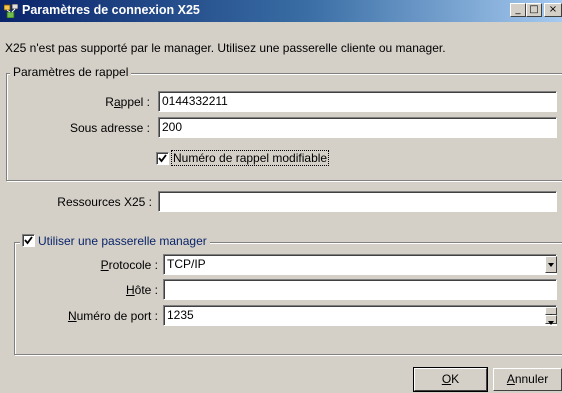 The image size is (562, 393). Describe the element at coordinates (551, 312) in the screenshot. I see `port-spin-up` at that location.